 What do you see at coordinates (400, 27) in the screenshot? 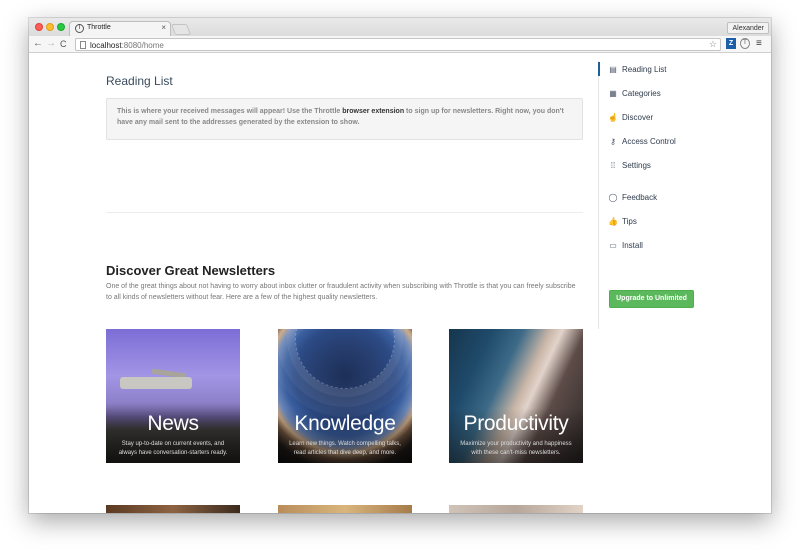
I see `title-bar: T Throttle × Alexander` at bounding box center [400, 27].